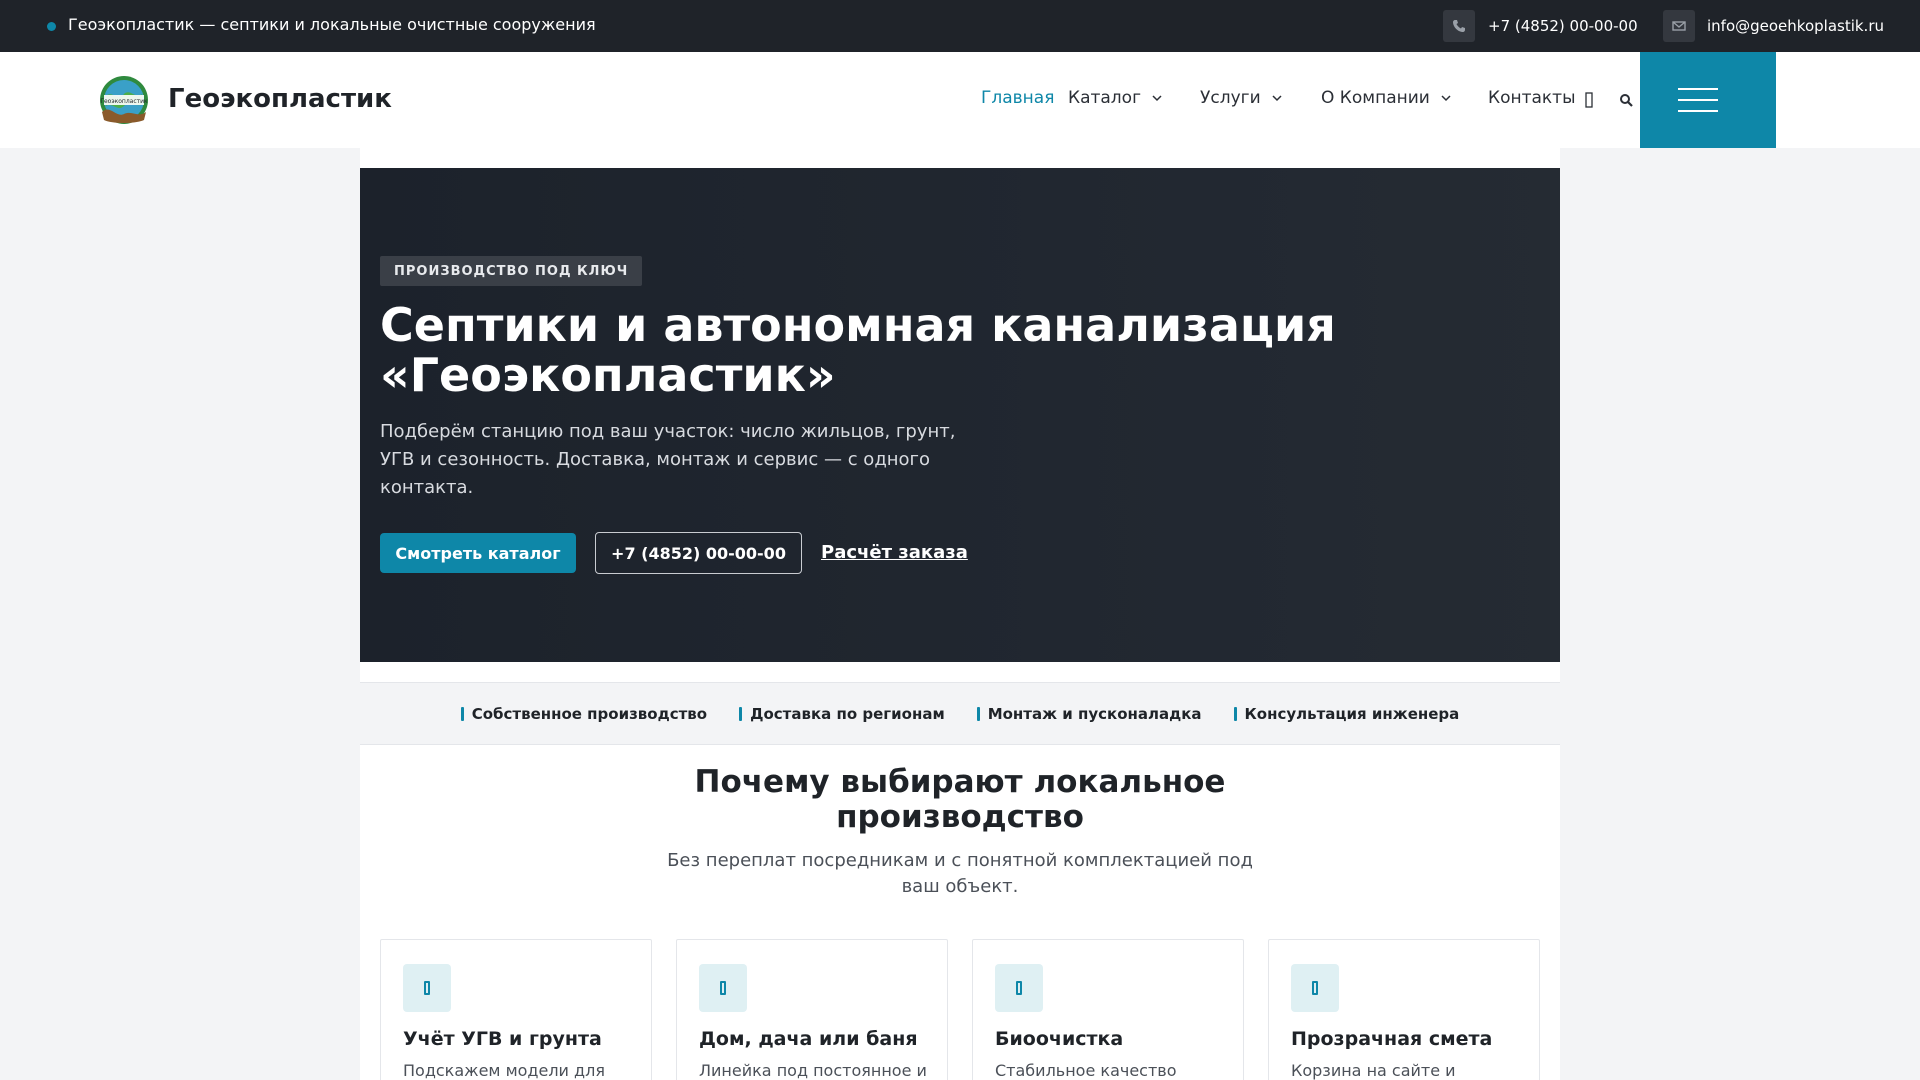 The height and width of the screenshot is (1080, 1920). I want to click on feature-item: Доставка по регионам, so click(842, 714).